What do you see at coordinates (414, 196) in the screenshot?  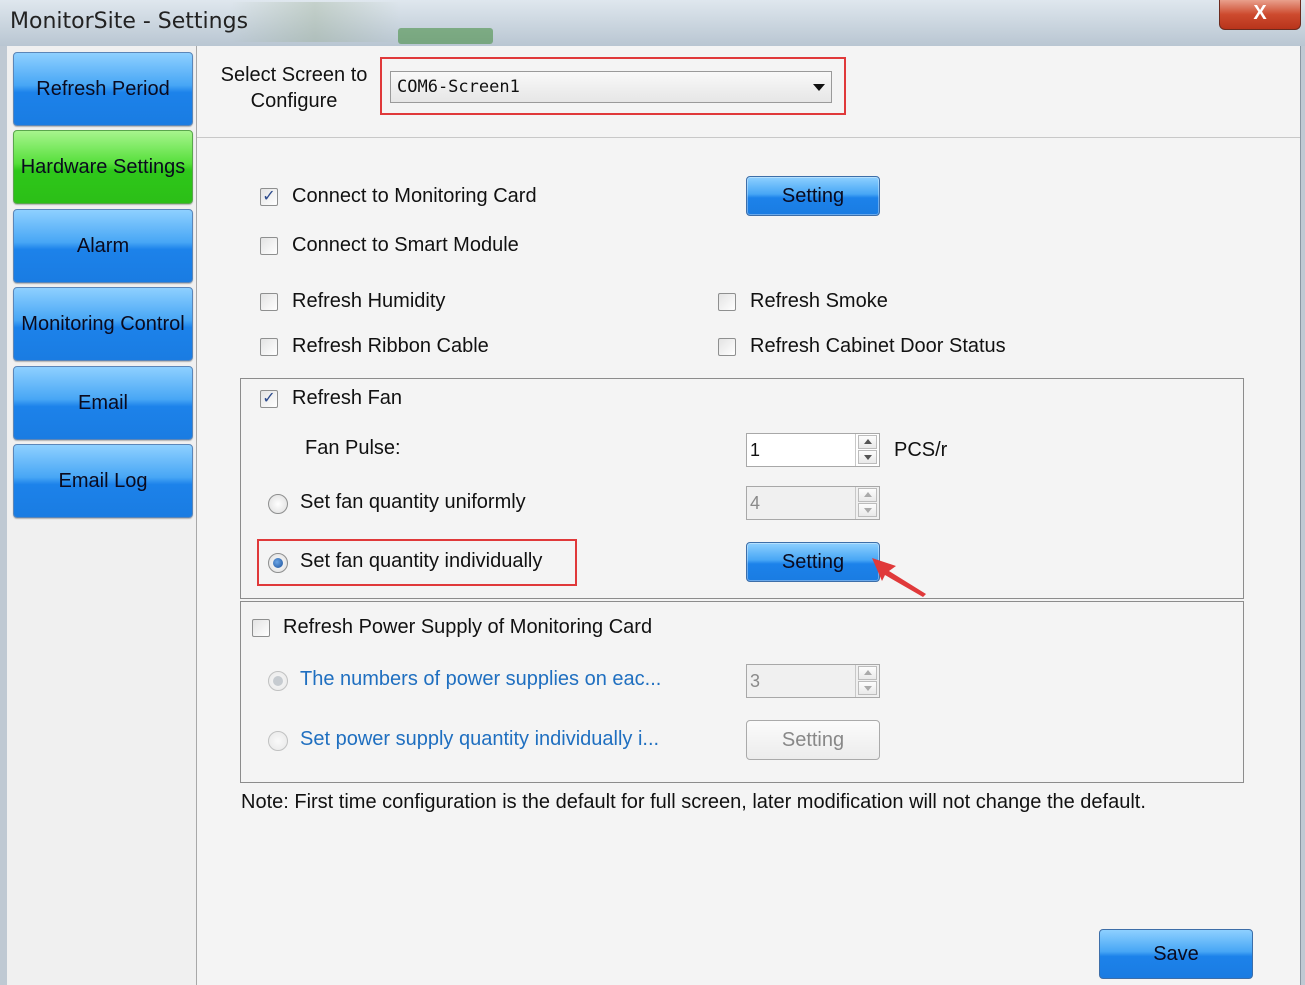 I see `connect-monitoring-card-label: Connect to Monitoring Card` at bounding box center [414, 196].